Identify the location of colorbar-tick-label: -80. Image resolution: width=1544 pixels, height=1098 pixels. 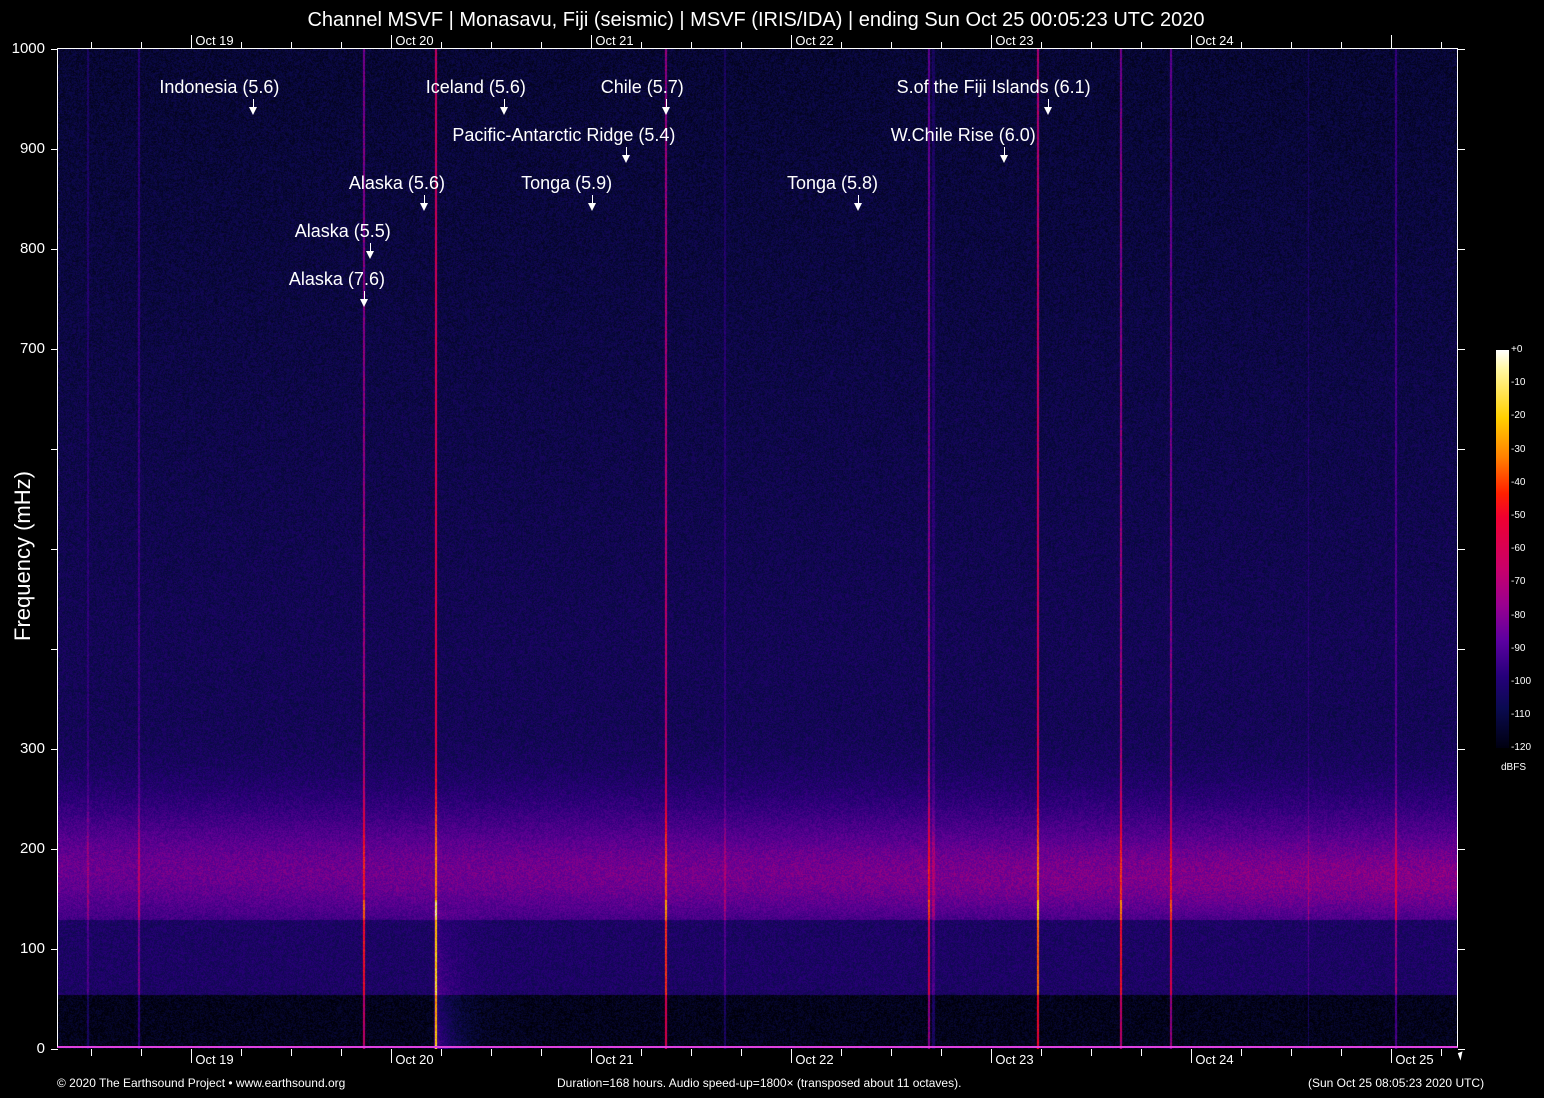
(1518, 615).